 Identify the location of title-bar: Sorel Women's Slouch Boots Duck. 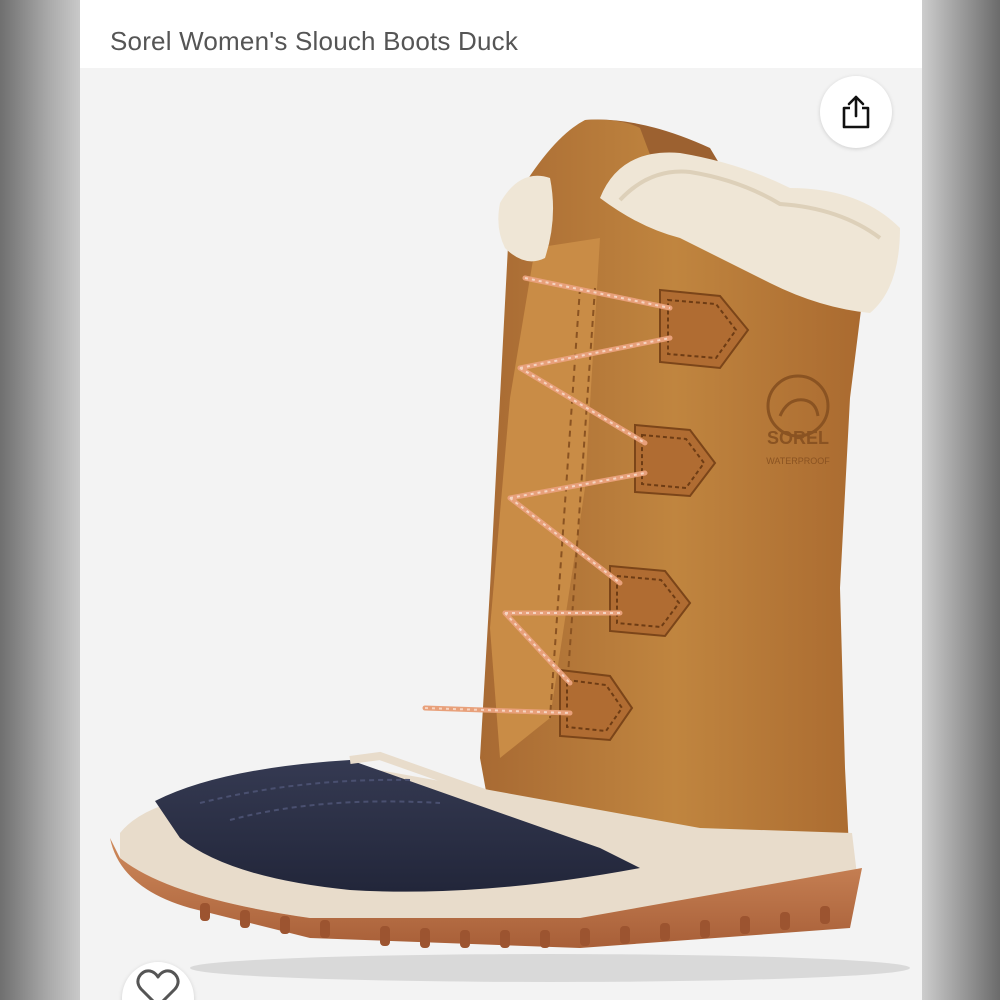
(501, 34).